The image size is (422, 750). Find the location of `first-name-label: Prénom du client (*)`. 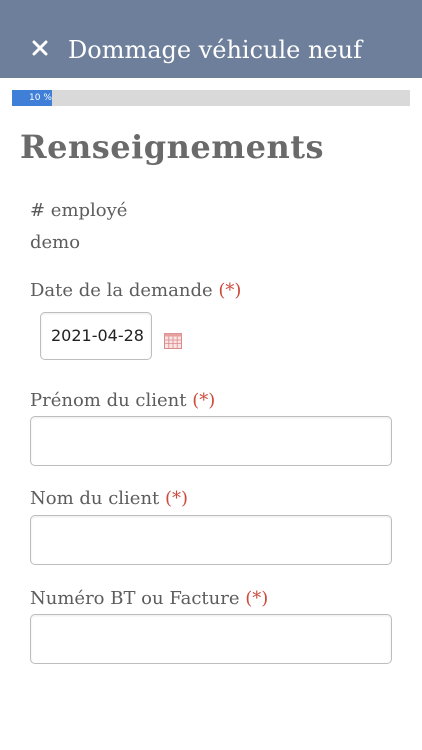

first-name-label: Prénom du client (*) is located at coordinates (122, 400).